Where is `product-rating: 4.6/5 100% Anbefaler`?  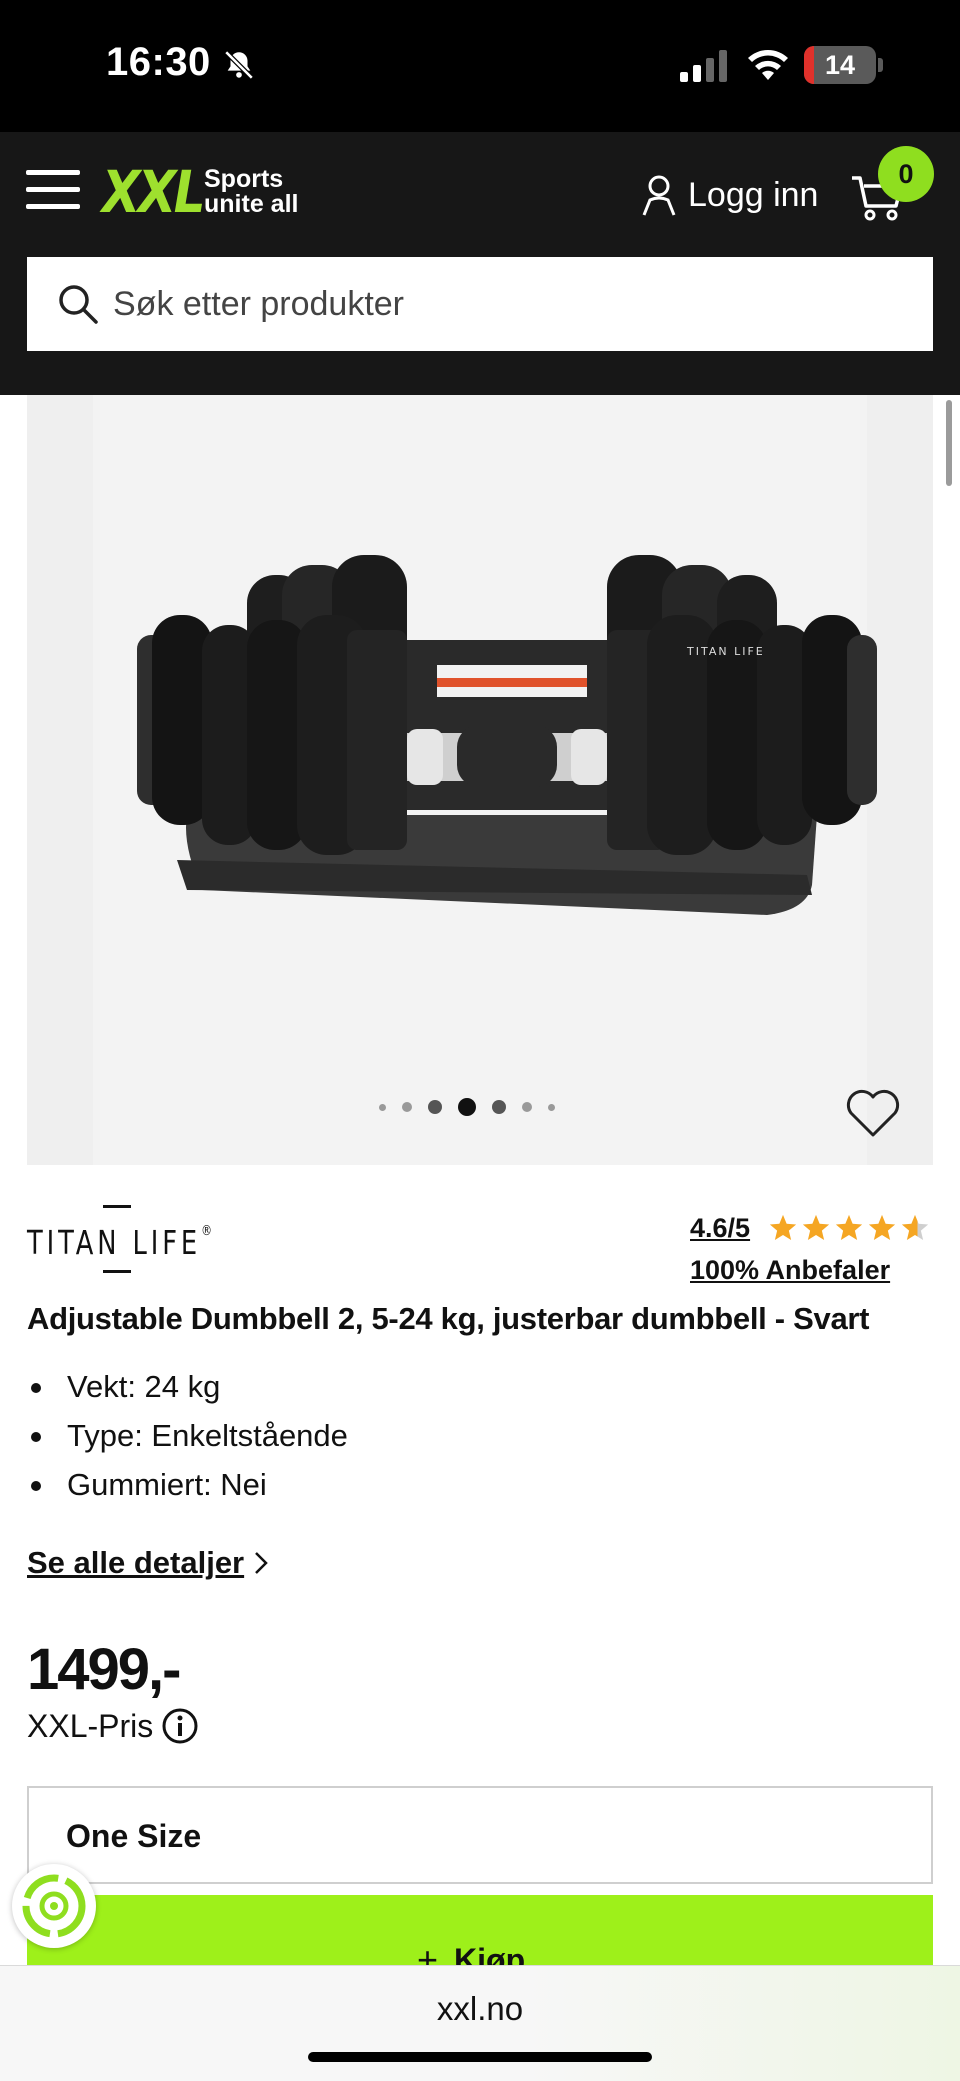
product-rating: 4.6/5 100% Anbefaler is located at coordinates (809, 1249).